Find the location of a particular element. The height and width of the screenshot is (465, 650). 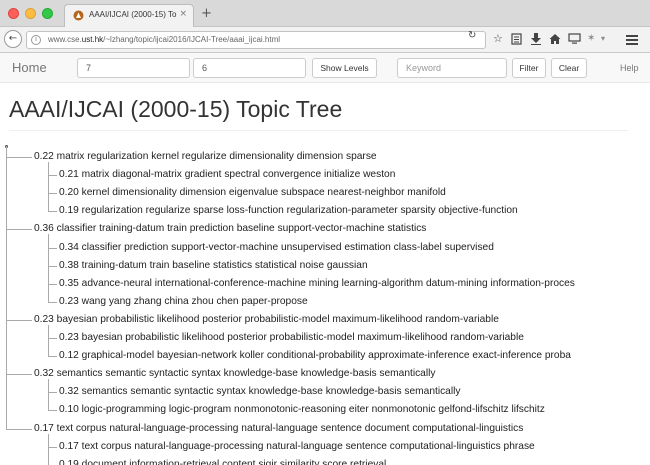

browser-tab: AAAI/IJCAI (2000-15) Topi... × is located at coordinates (129, 15).